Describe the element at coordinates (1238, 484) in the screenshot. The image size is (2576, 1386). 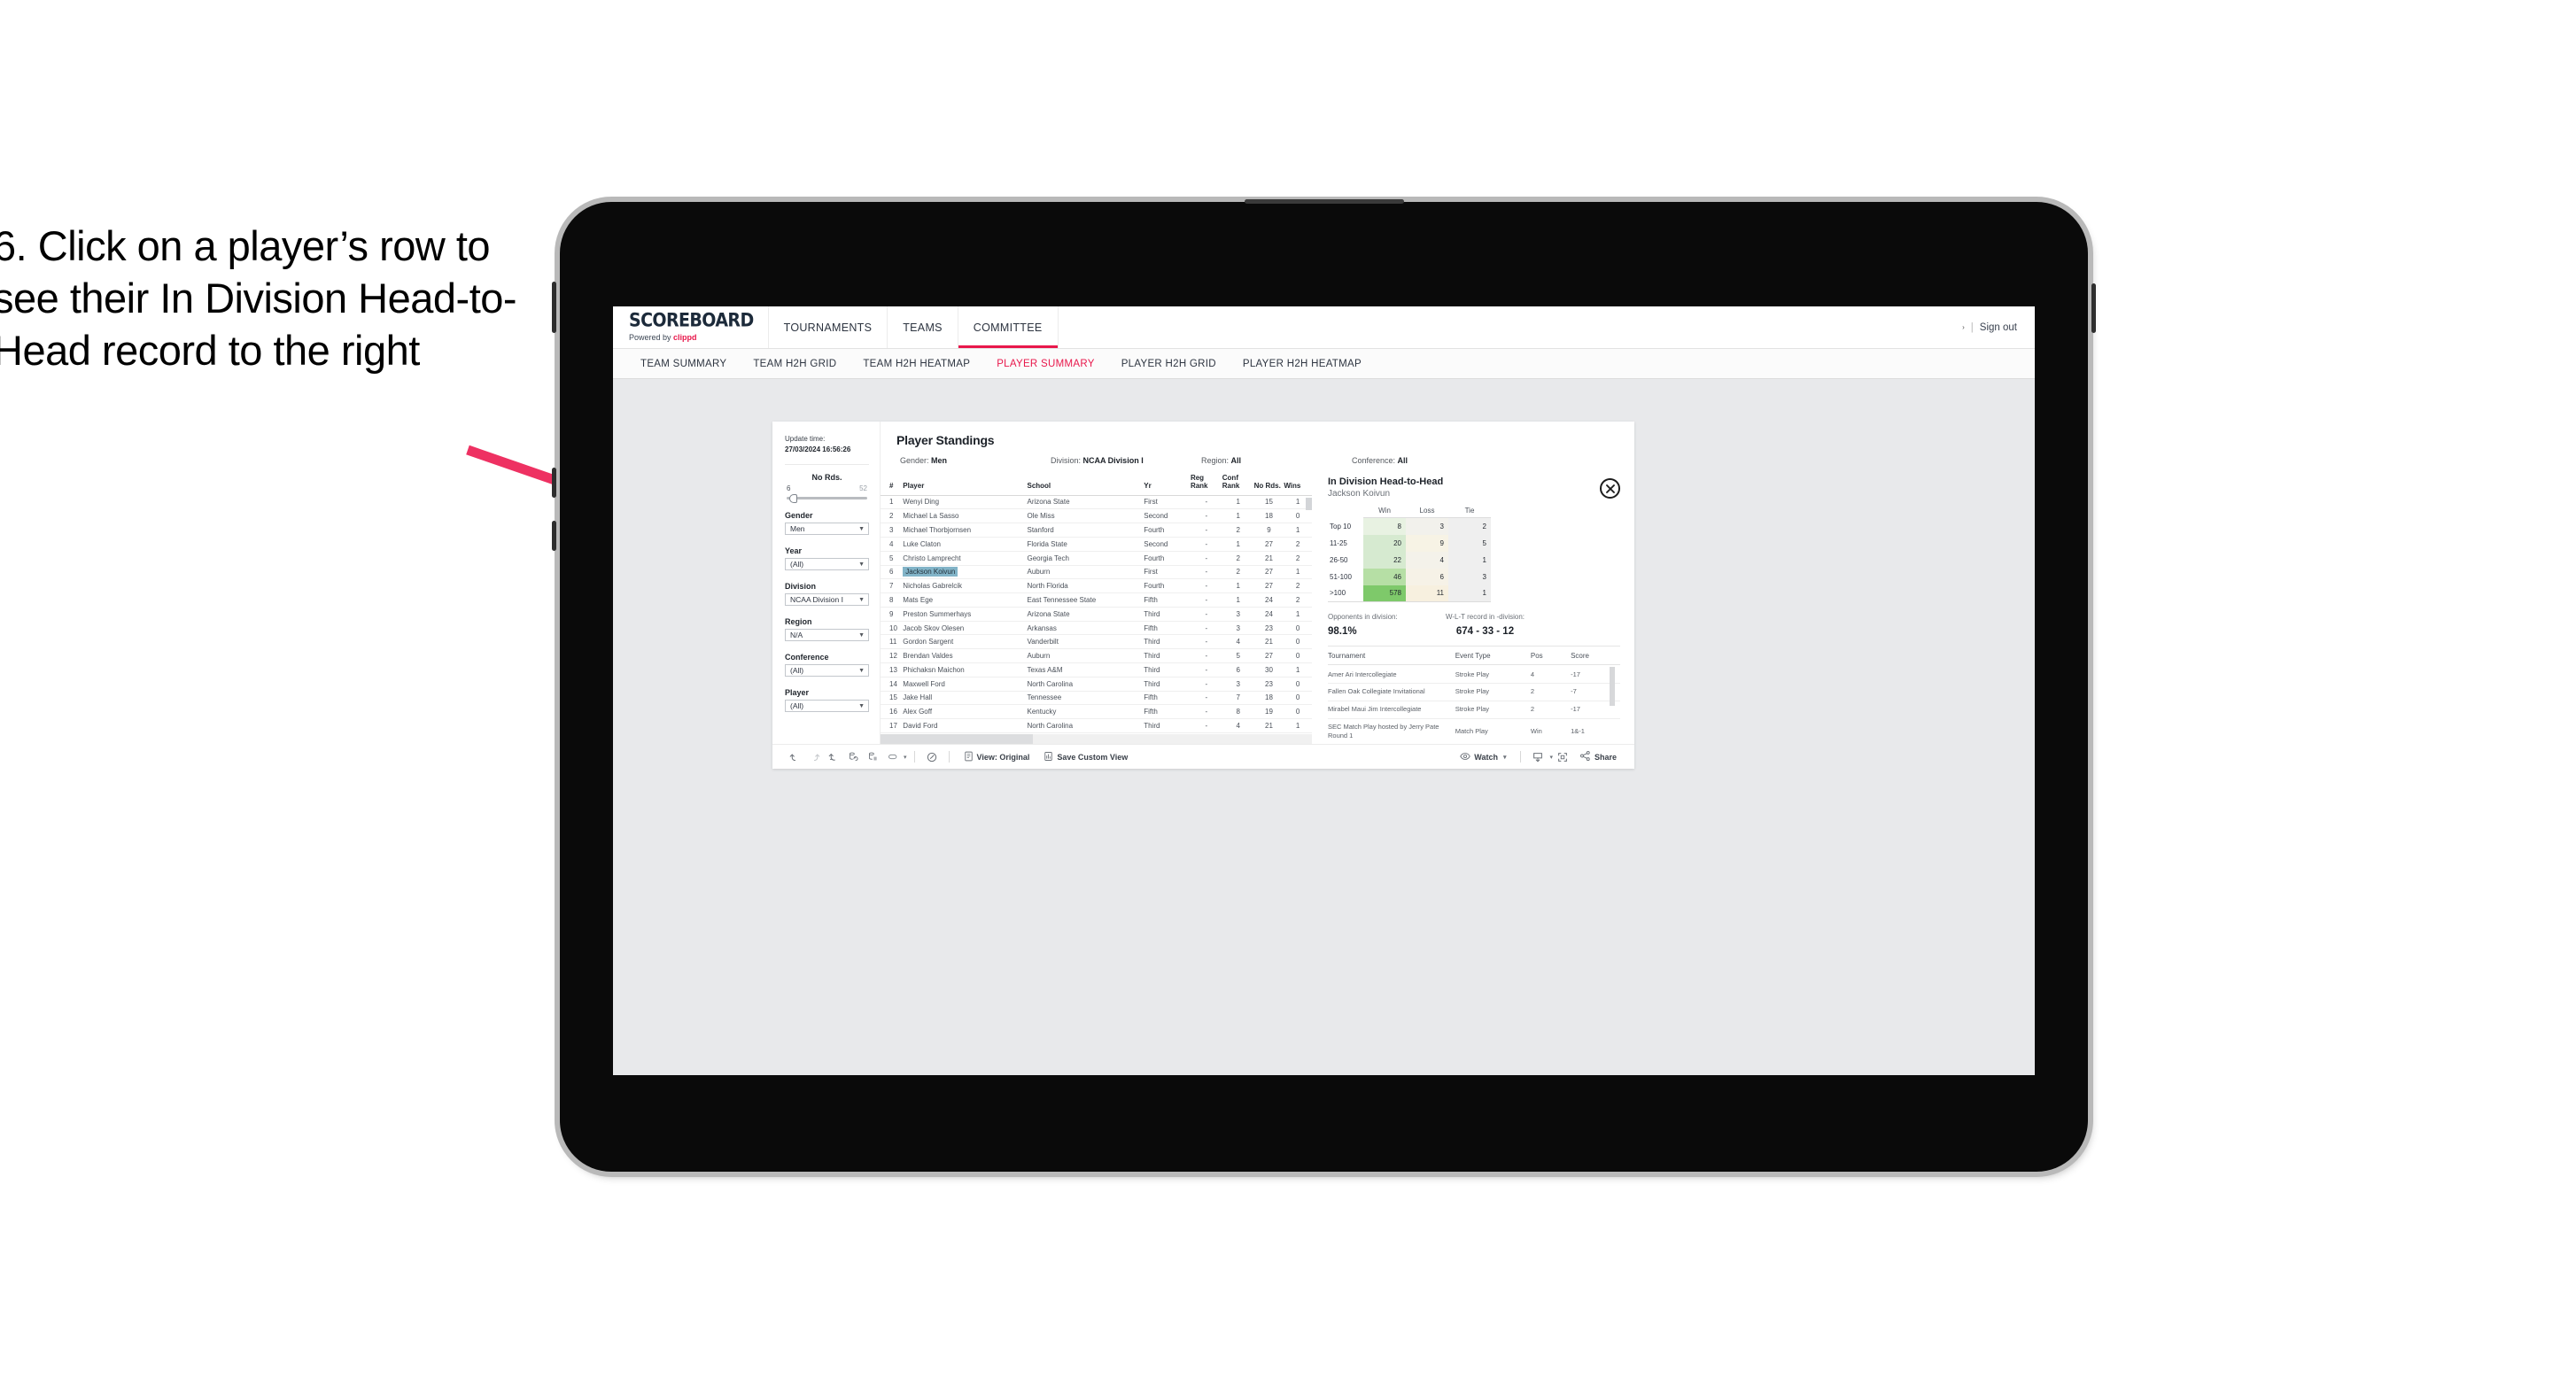
I see `col-conf-rank: Conf Rank` at that location.